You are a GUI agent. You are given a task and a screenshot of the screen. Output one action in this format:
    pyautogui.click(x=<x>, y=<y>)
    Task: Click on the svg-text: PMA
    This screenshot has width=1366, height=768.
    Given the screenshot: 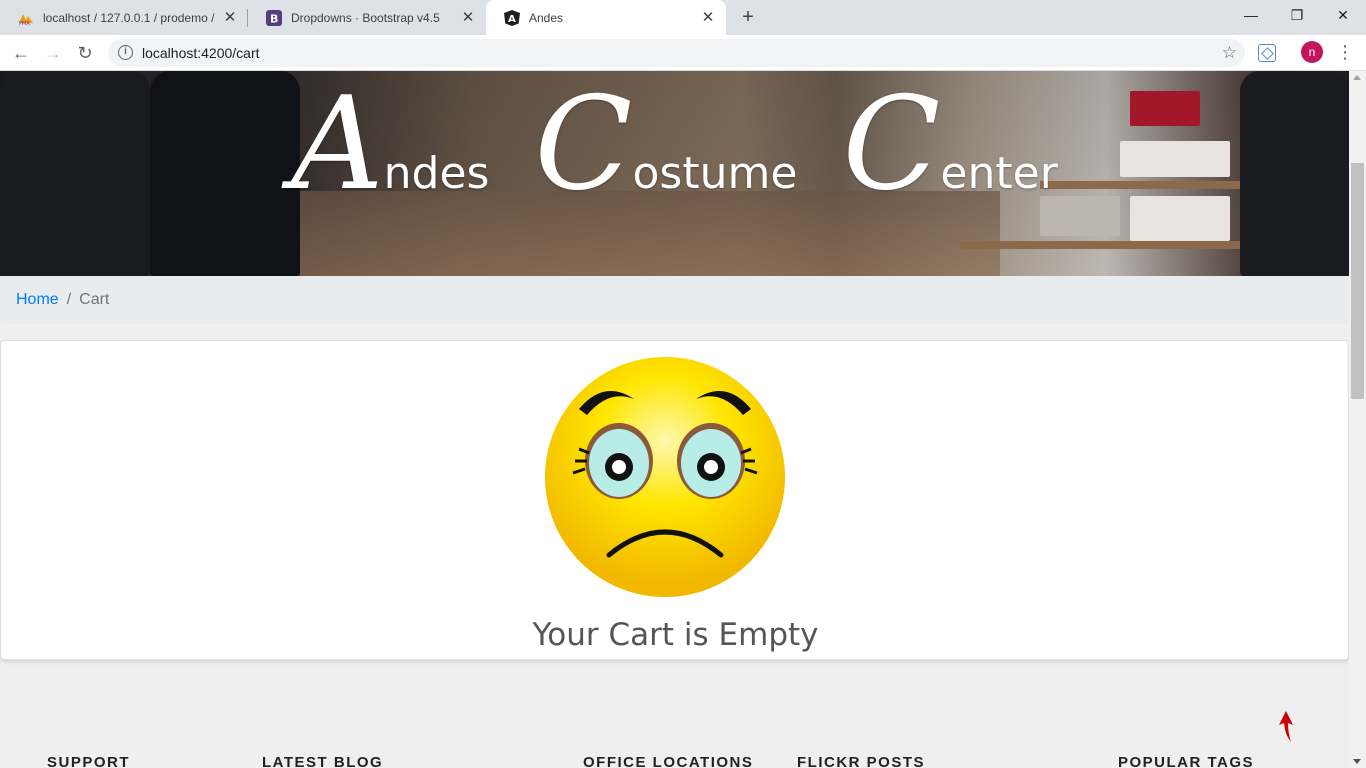 What is the action you would take?
    pyautogui.click(x=24, y=23)
    